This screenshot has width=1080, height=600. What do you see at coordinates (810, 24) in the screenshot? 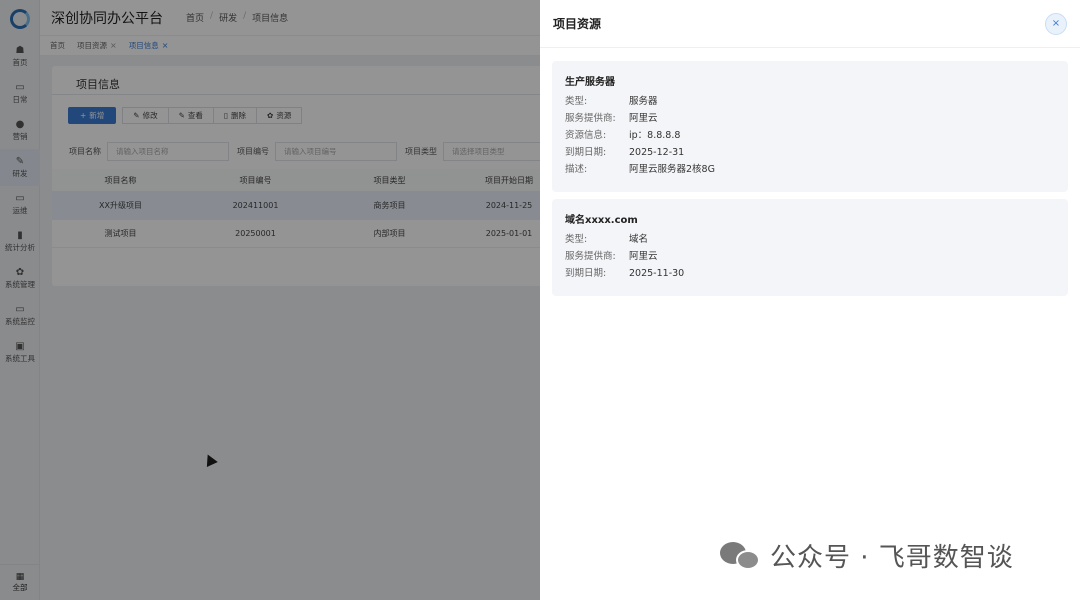
I see `drawer-header: 项目资源 ×` at bounding box center [810, 24].